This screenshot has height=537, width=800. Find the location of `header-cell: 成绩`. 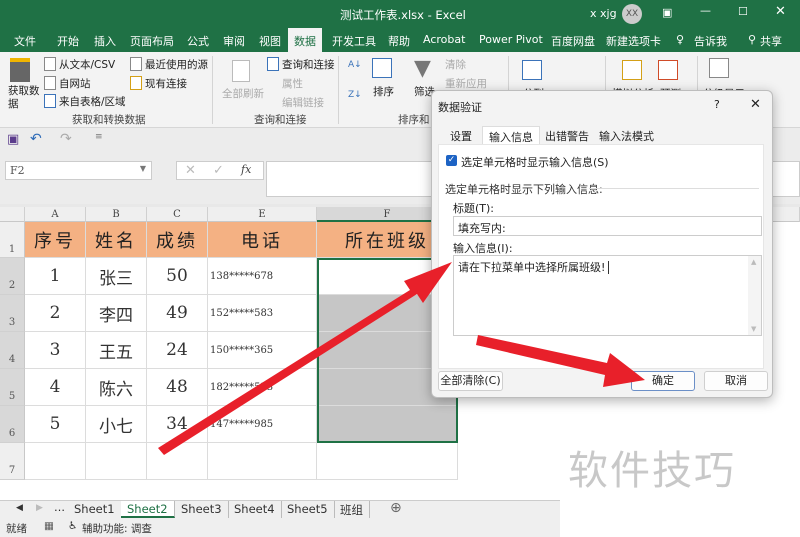

header-cell: 成绩 is located at coordinates (177, 240).